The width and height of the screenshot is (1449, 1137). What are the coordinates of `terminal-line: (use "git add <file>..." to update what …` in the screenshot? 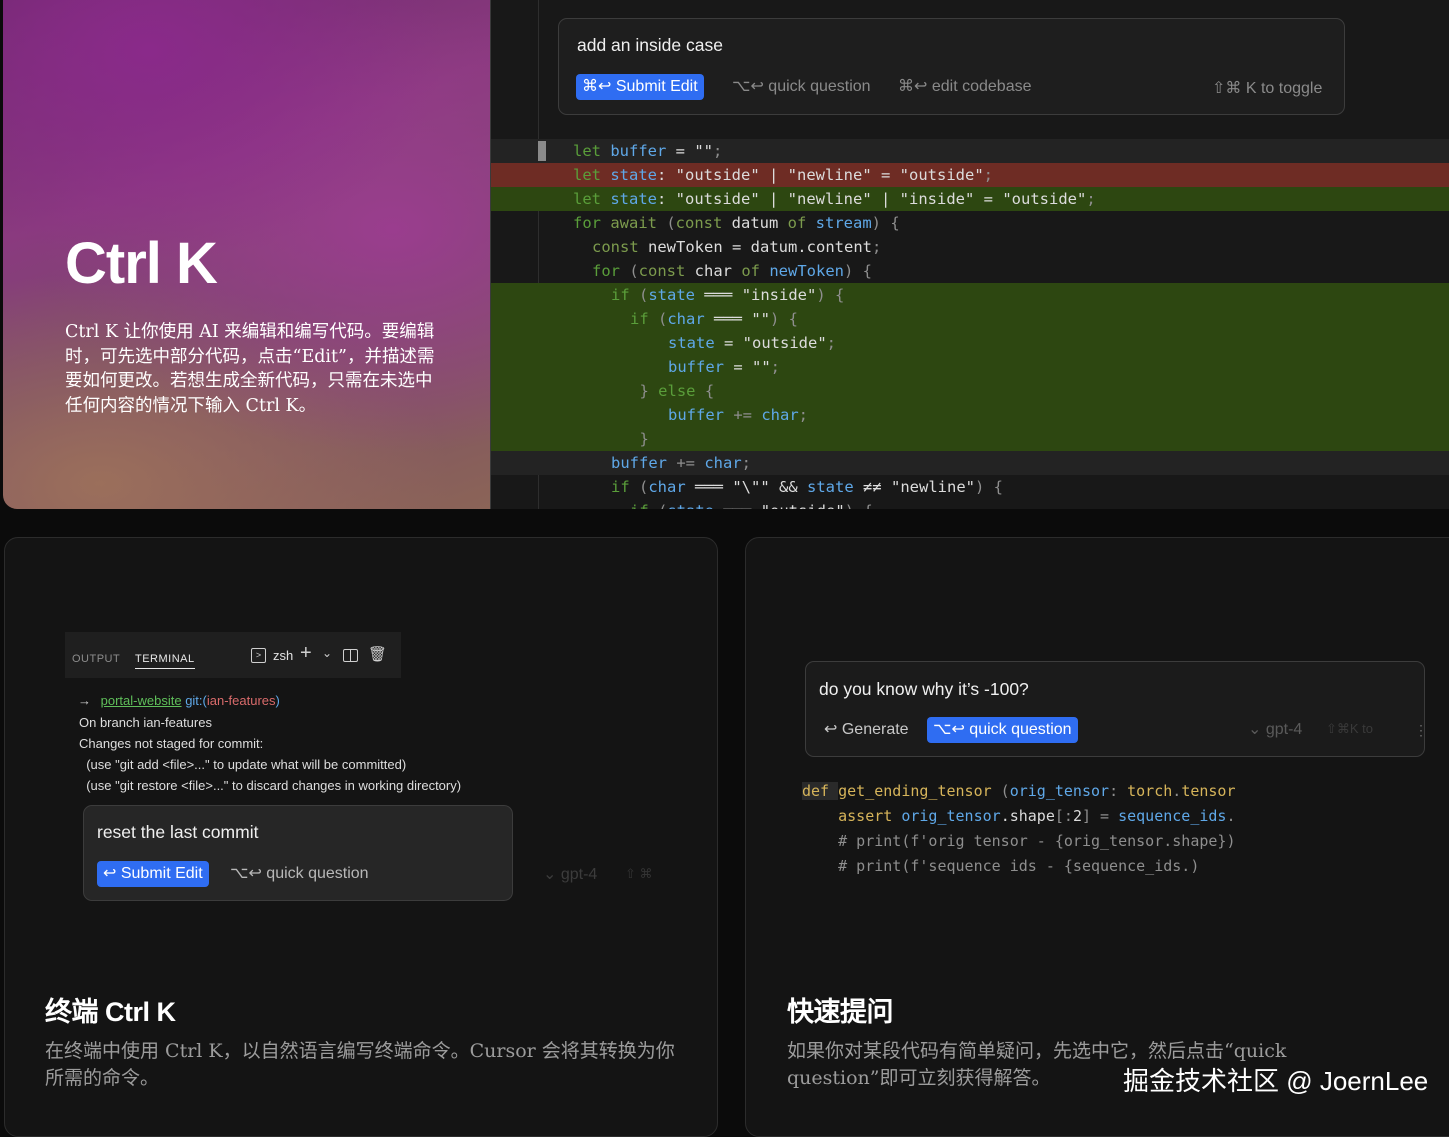 It's located at (243, 764).